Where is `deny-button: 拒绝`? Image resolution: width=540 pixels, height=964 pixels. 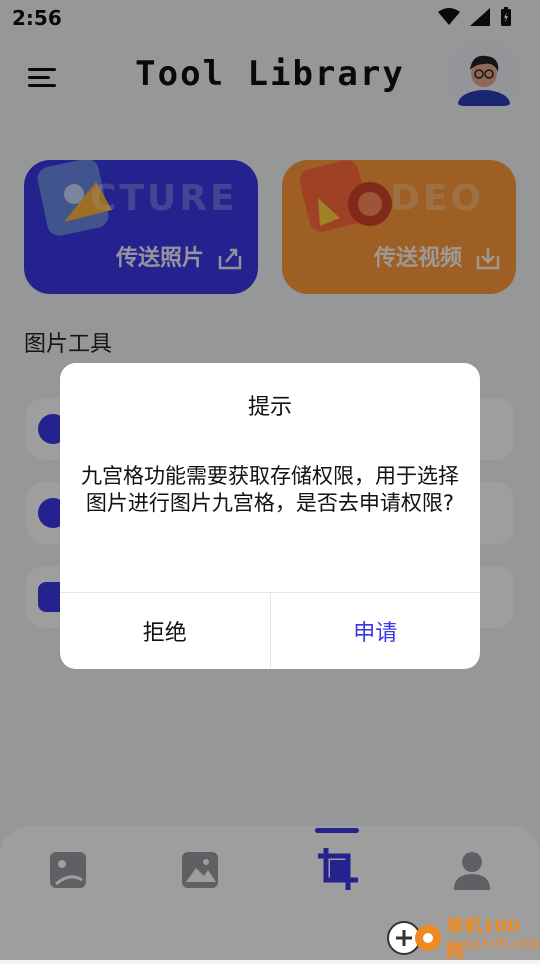 deny-button: 拒绝 is located at coordinates (165, 631).